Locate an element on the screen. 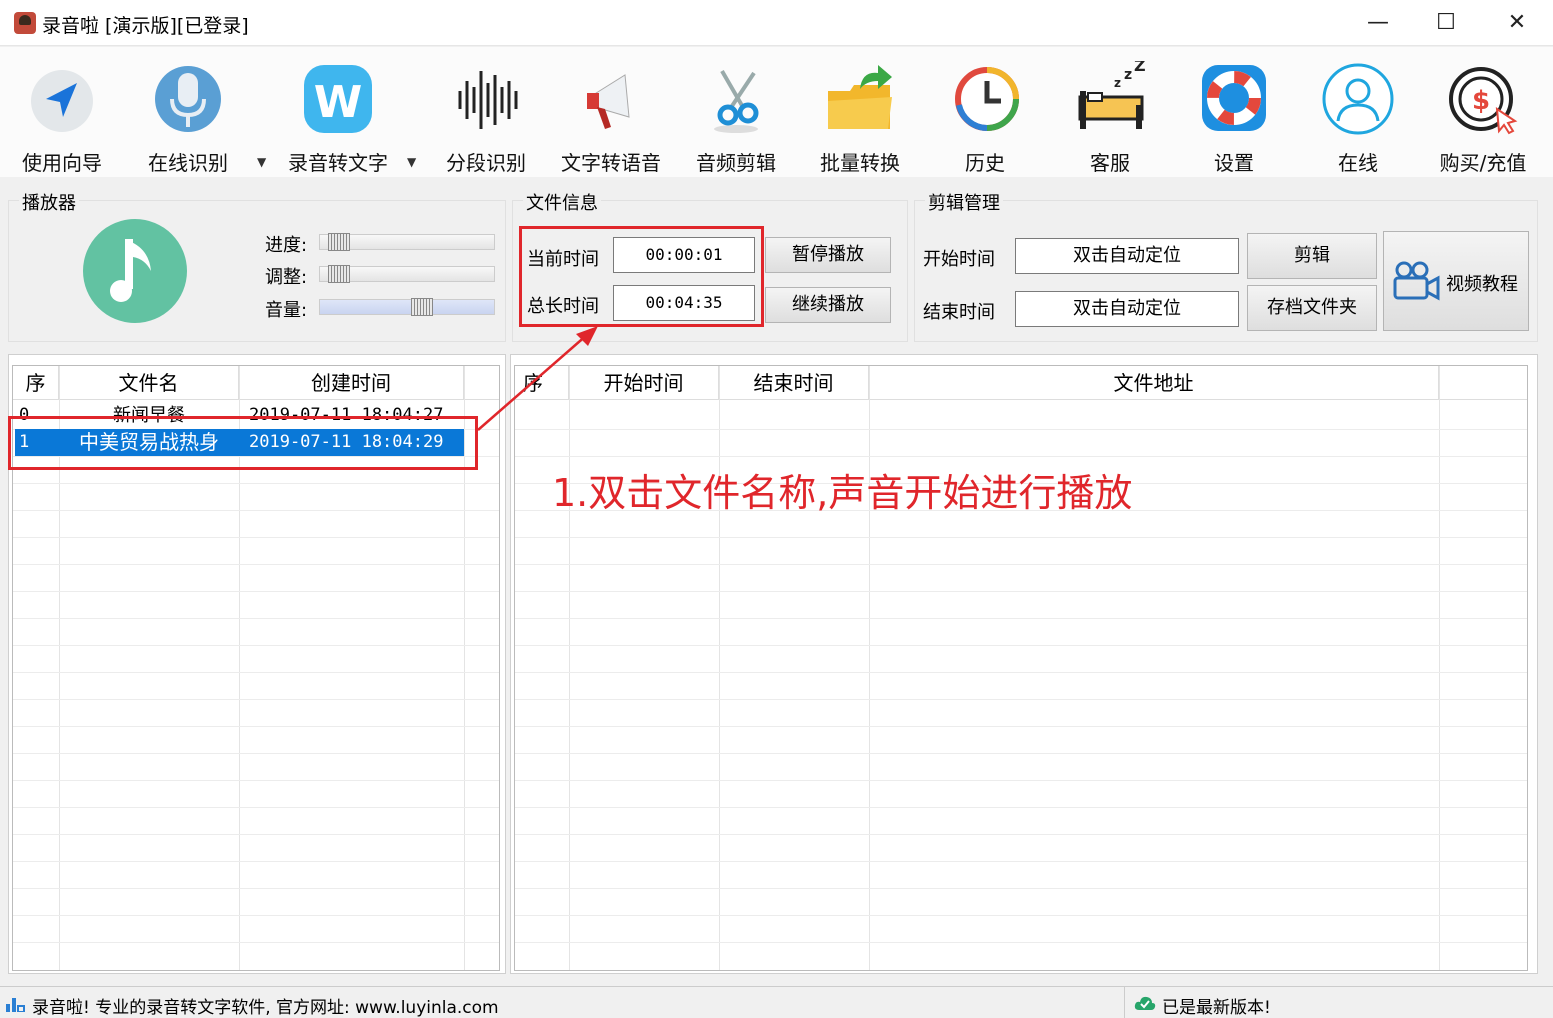 This screenshot has height=1018, width=1553. video-tutorial-button: 视频教程 is located at coordinates (1456, 281).